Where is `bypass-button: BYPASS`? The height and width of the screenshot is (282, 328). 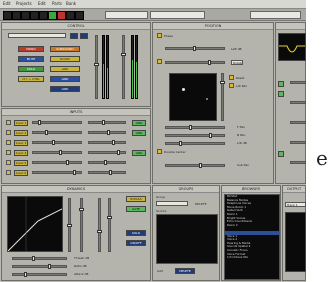
bypass-button: BYPASS is located at coordinates (136, 199).